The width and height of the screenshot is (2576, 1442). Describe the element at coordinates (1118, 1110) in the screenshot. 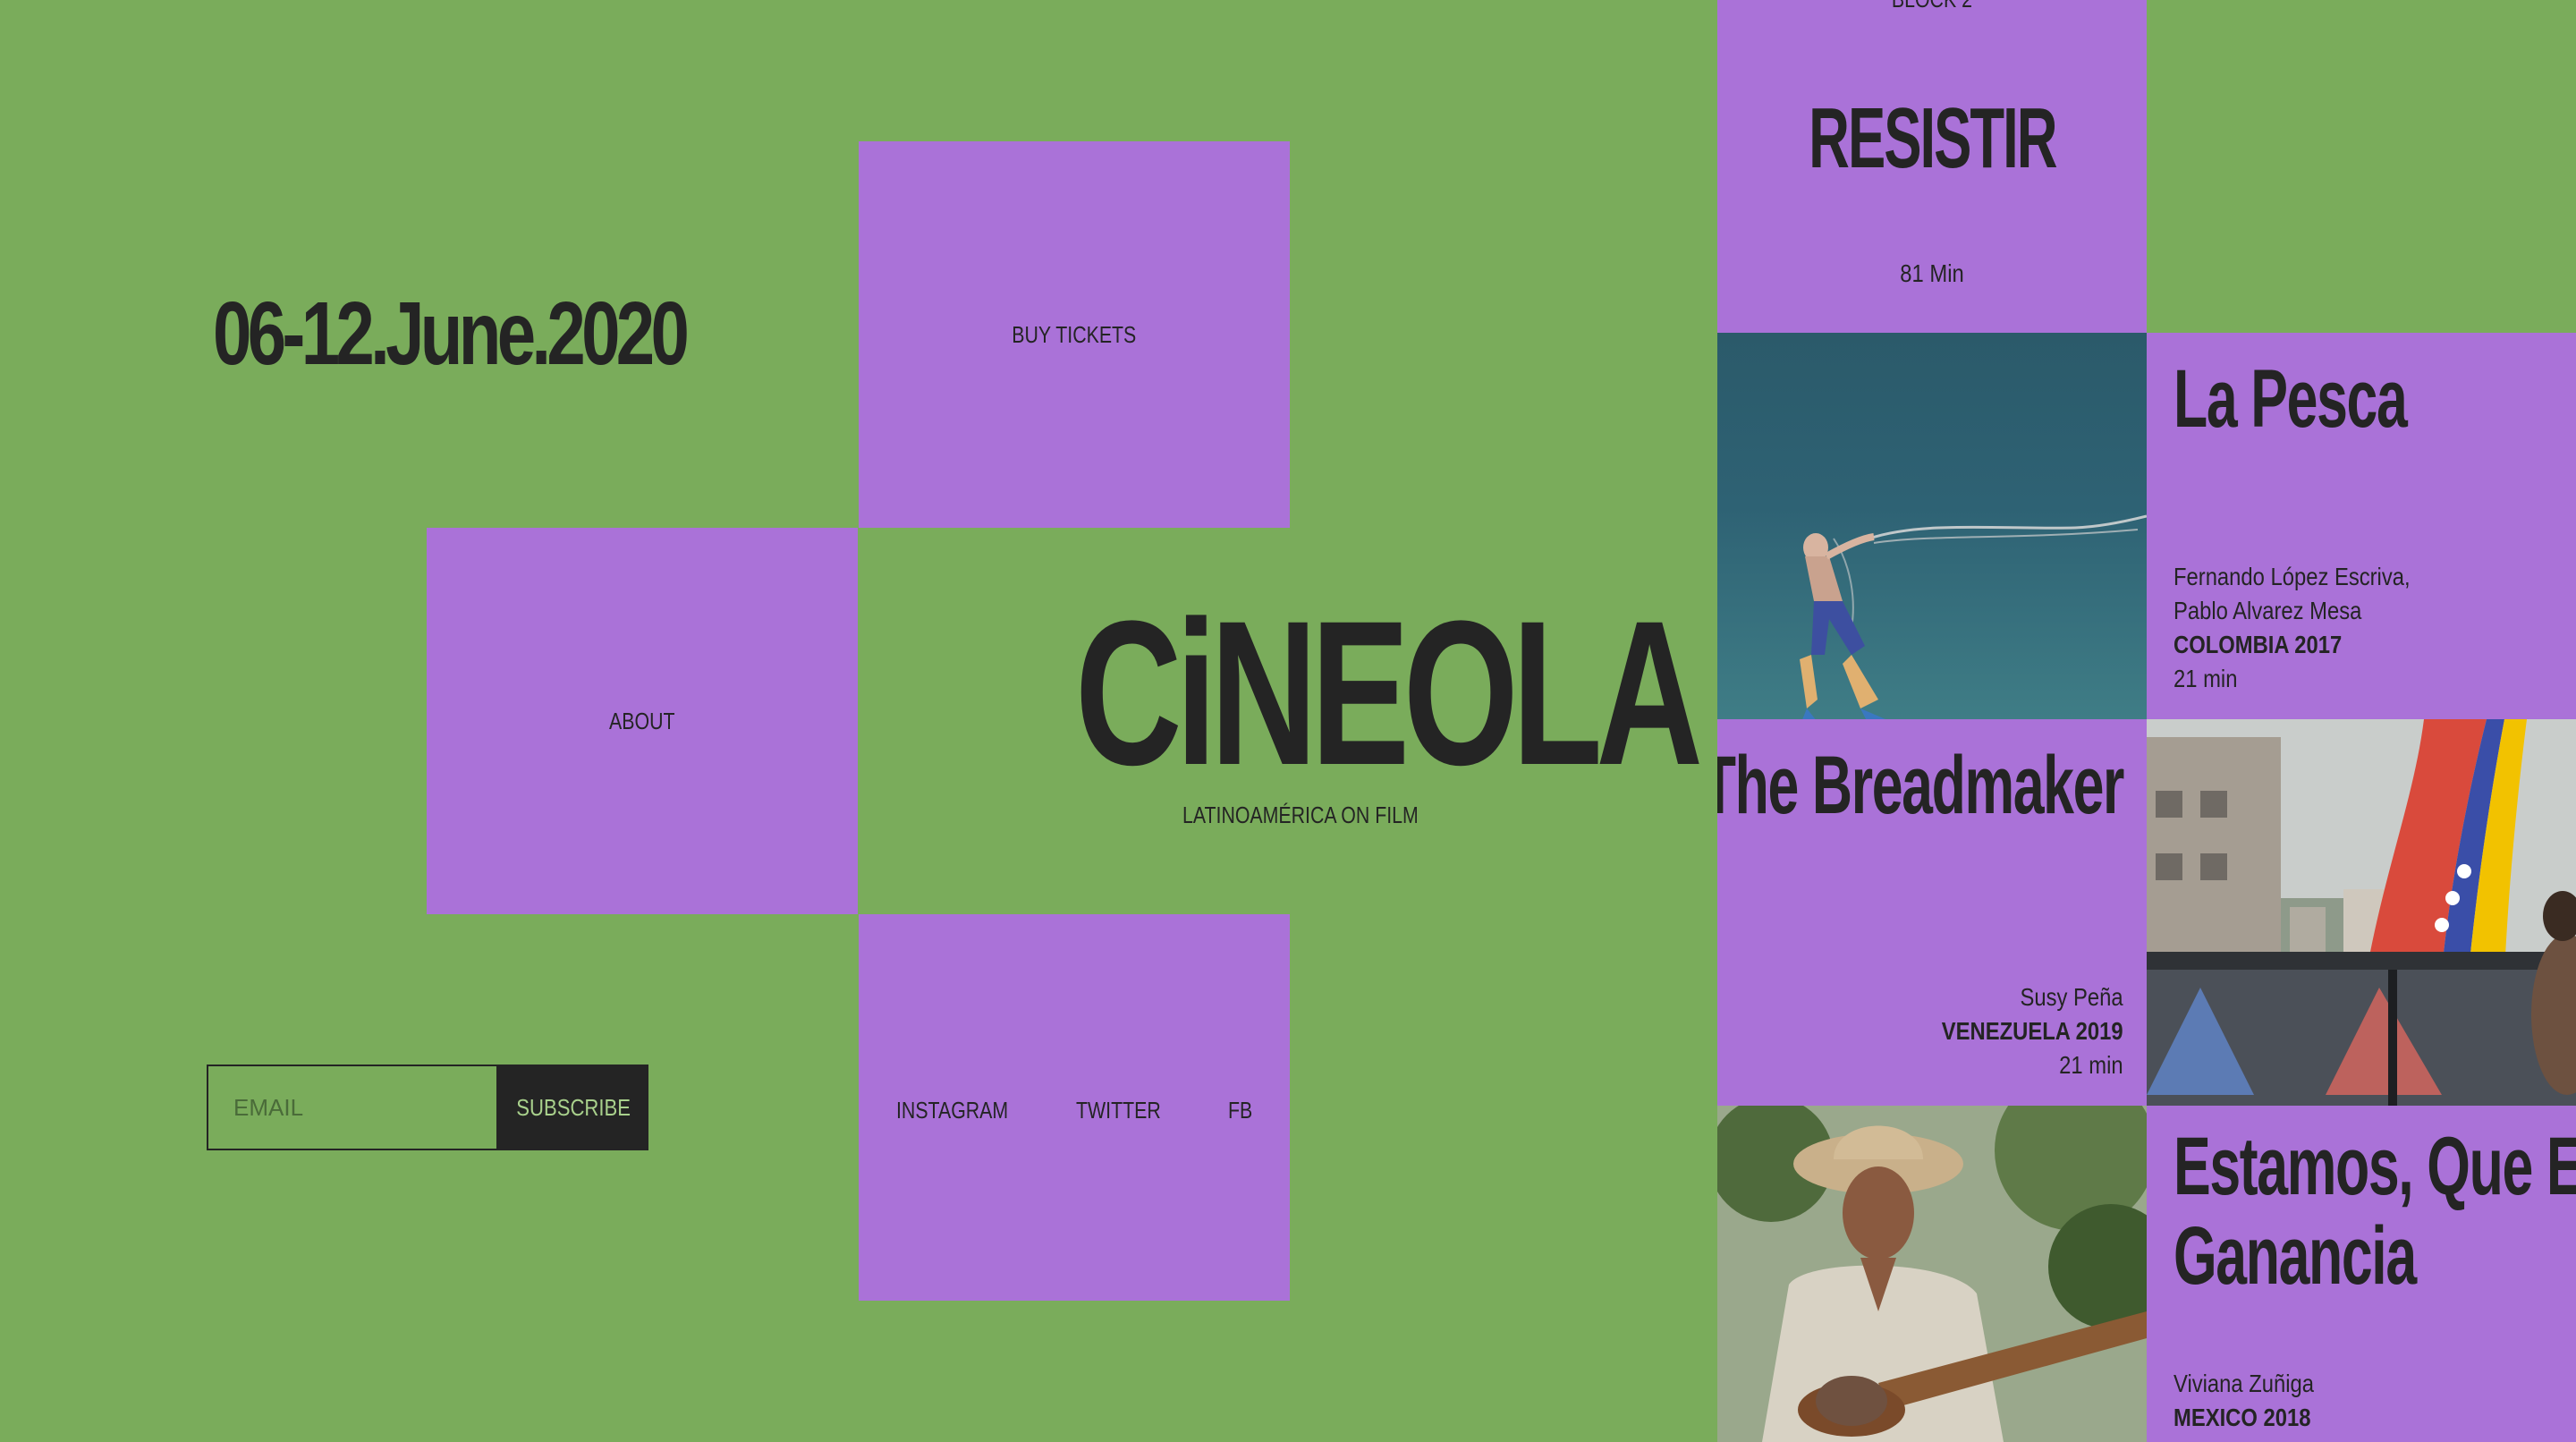

I see `twitter-link: TWITTER` at that location.